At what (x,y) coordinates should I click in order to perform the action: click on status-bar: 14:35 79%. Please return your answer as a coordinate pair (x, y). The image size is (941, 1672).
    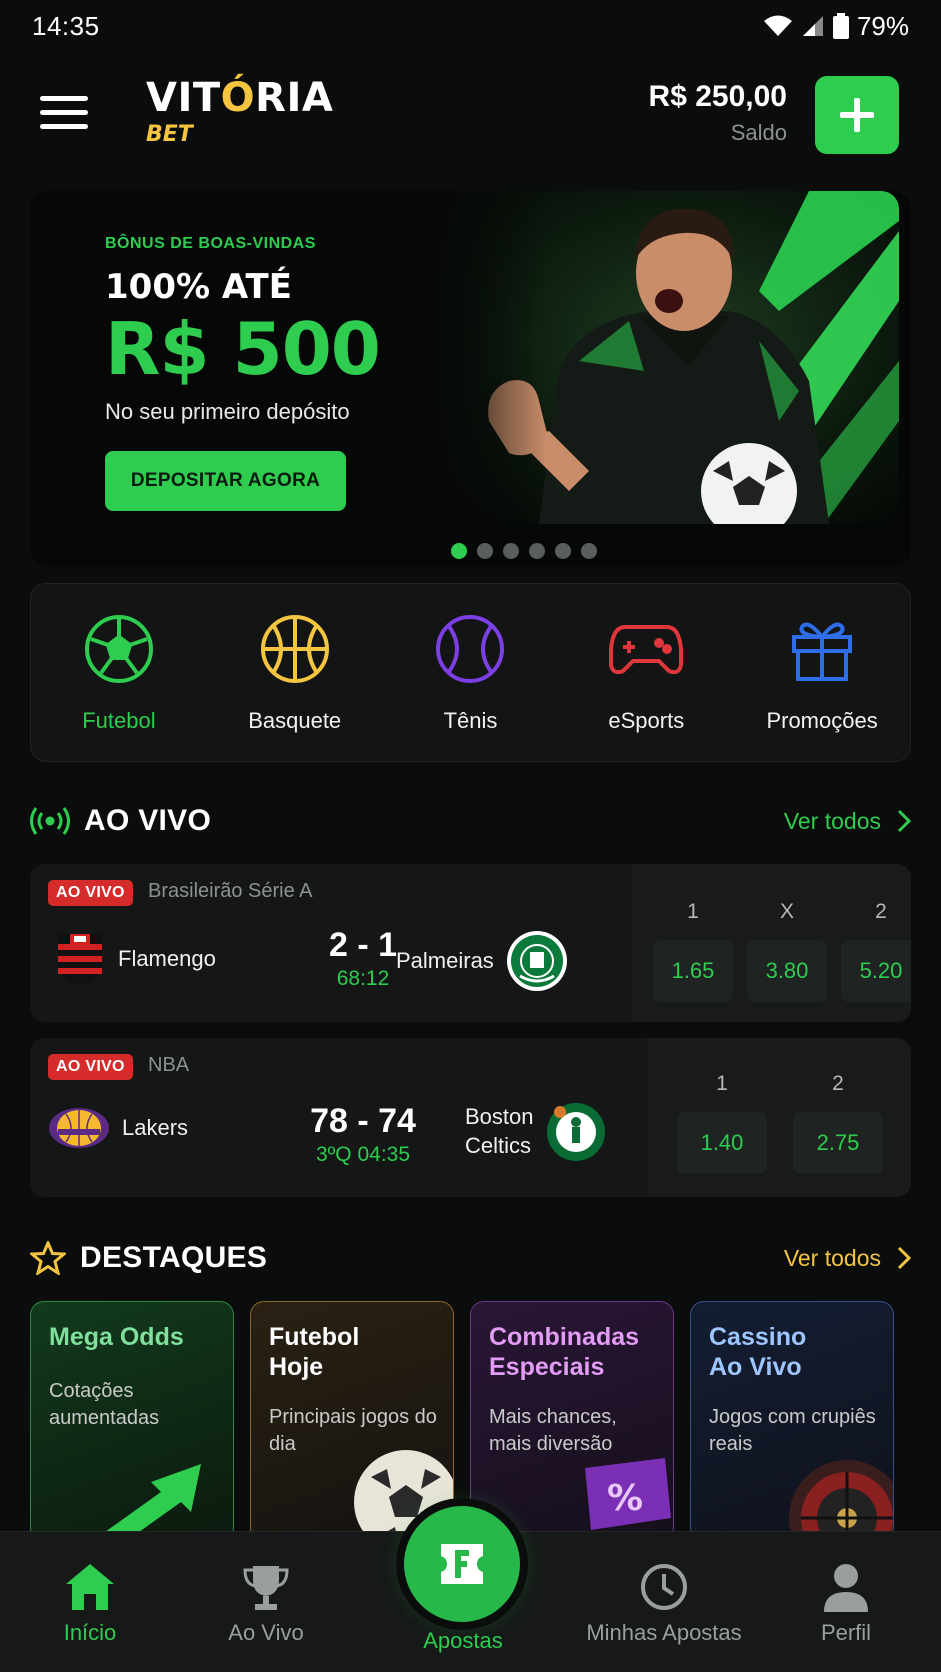
    Looking at the image, I should click on (470, 26).